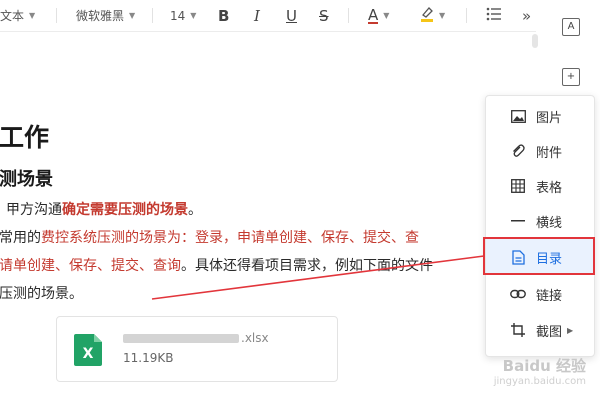 The width and height of the screenshot is (600, 400). What do you see at coordinates (318, 277) in the screenshot?
I see `annotation-arrow` at bounding box center [318, 277].